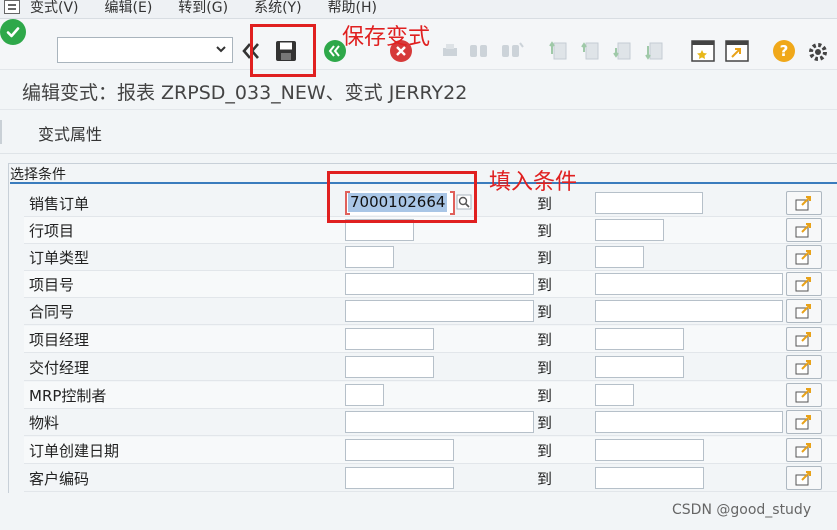 The height and width of the screenshot is (530, 837). Describe the element at coordinates (703, 51) in the screenshot. I see `new-session-icon` at that location.